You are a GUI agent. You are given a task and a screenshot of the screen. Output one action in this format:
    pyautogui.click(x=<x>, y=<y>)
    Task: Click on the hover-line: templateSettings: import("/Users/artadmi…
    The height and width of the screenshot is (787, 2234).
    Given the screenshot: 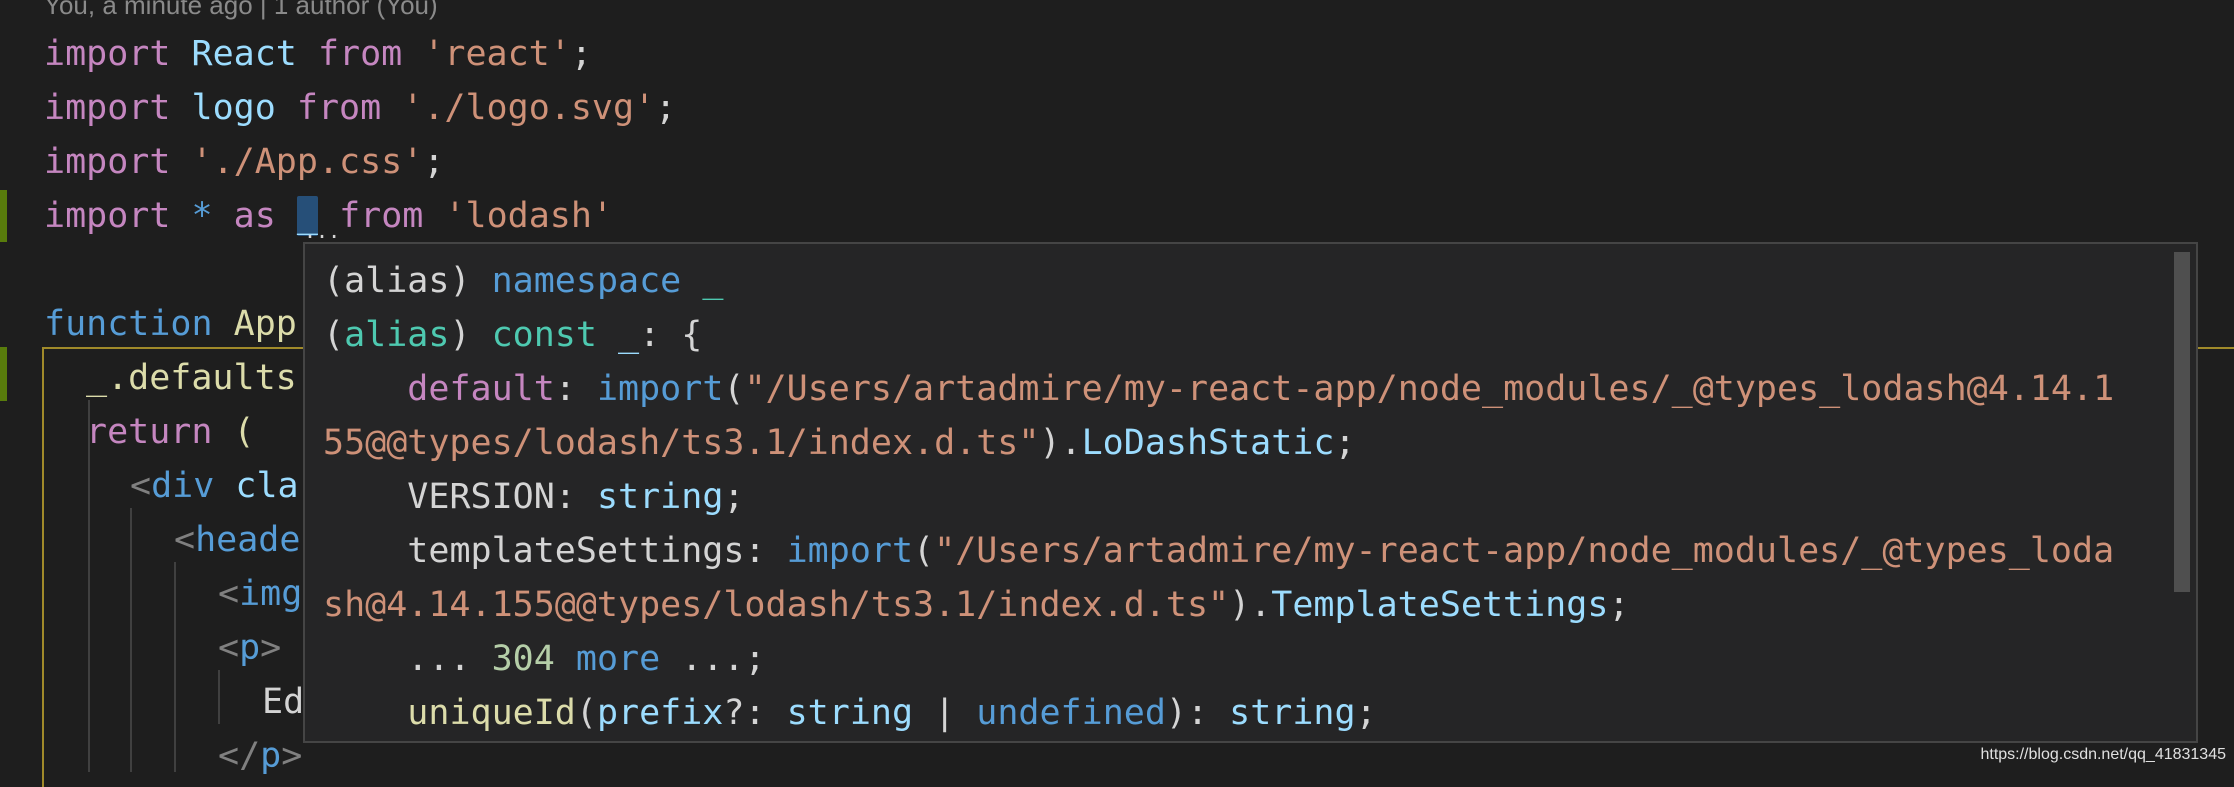 What is the action you would take?
    pyautogui.click(x=1261, y=551)
    